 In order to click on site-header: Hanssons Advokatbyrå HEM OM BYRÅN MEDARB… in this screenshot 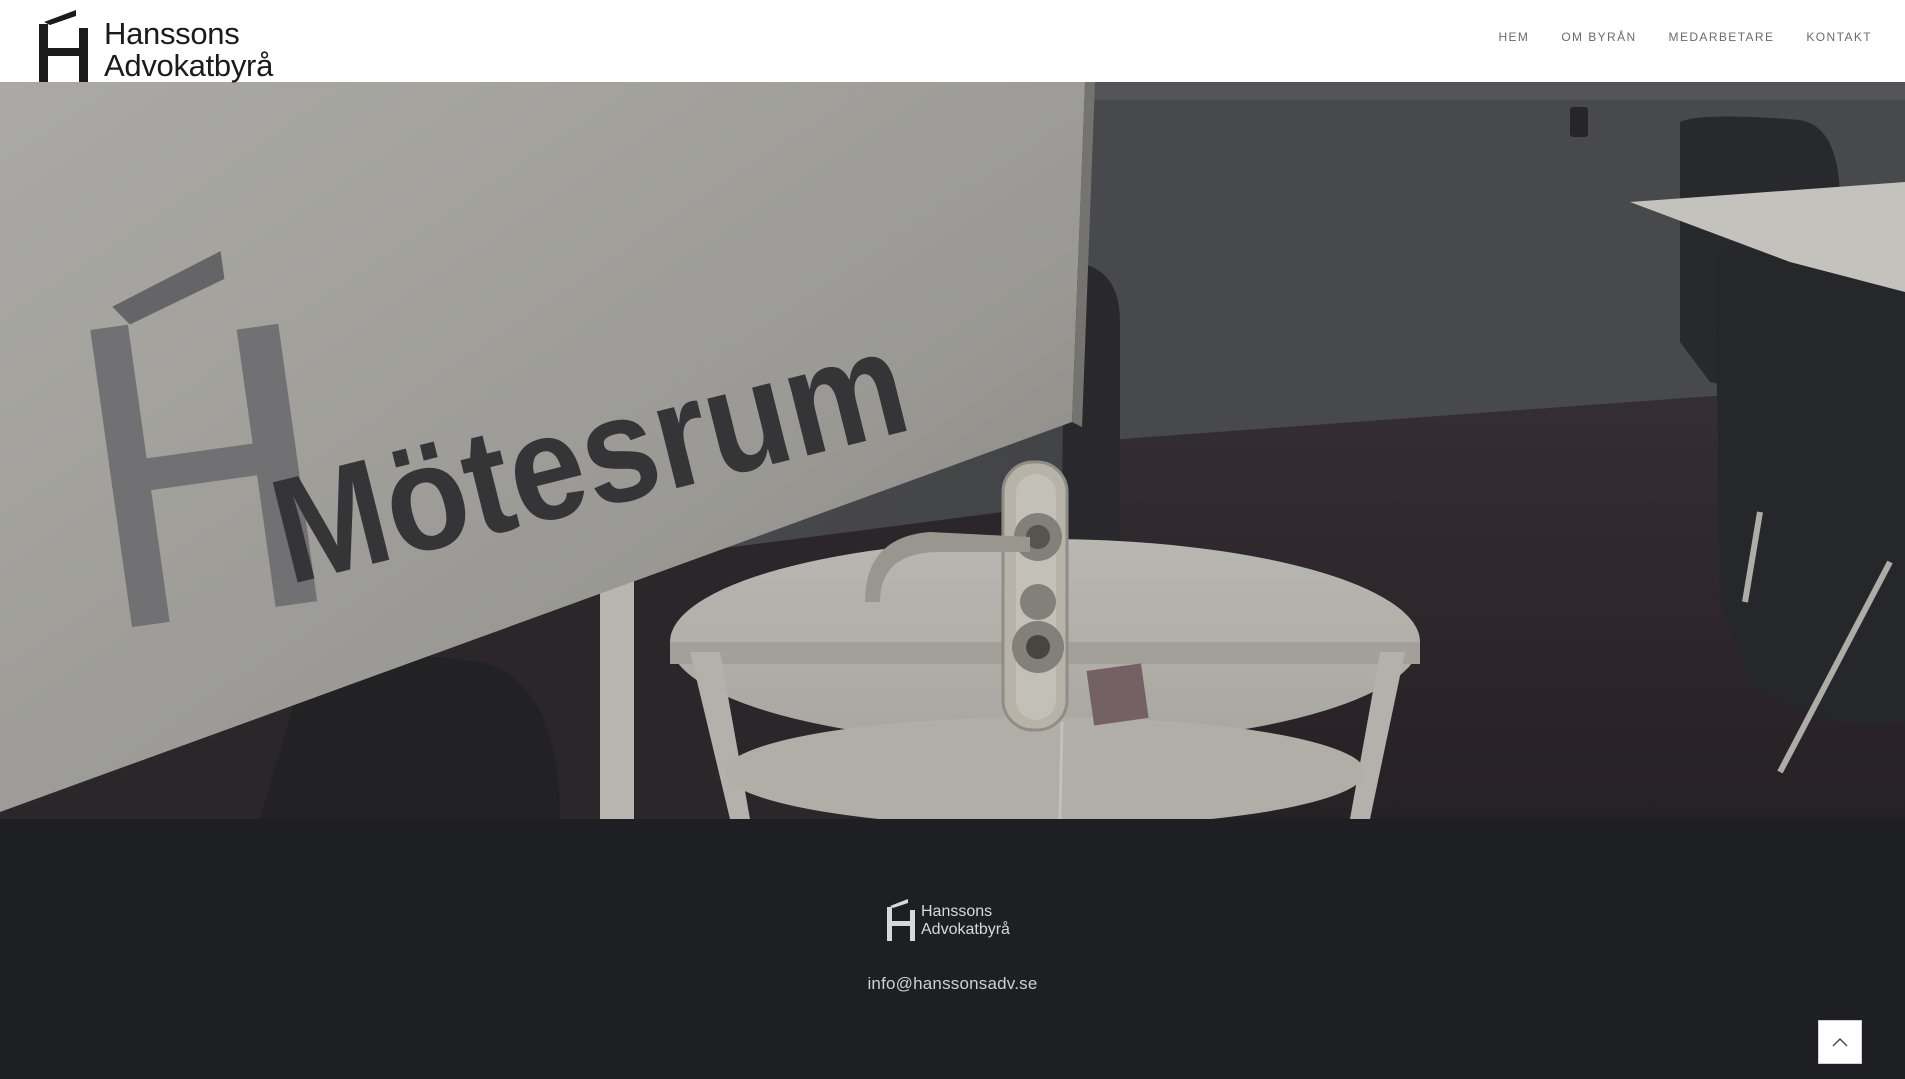, I will do `click(952, 41)`.